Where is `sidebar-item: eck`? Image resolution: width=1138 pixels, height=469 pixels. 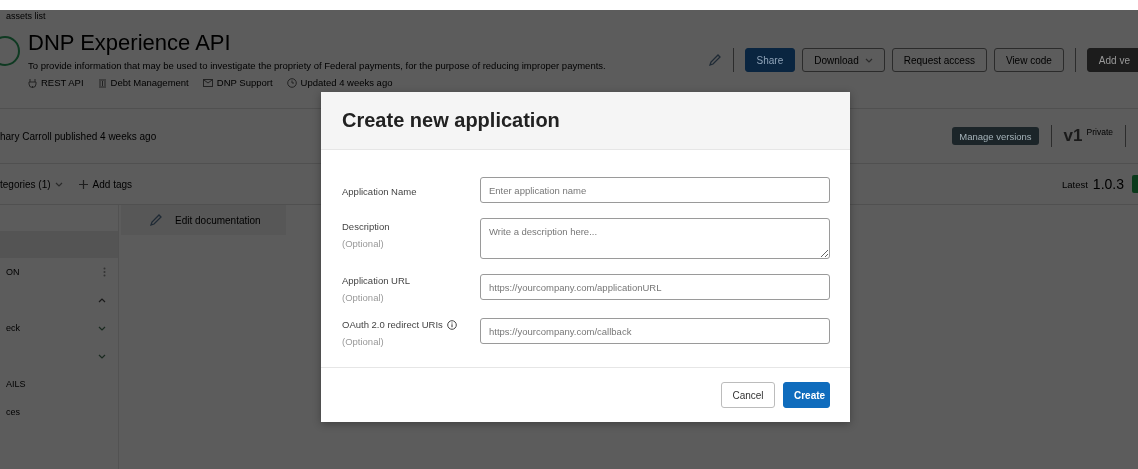
sidebar-item: eck is located at coordinates (13, 328).